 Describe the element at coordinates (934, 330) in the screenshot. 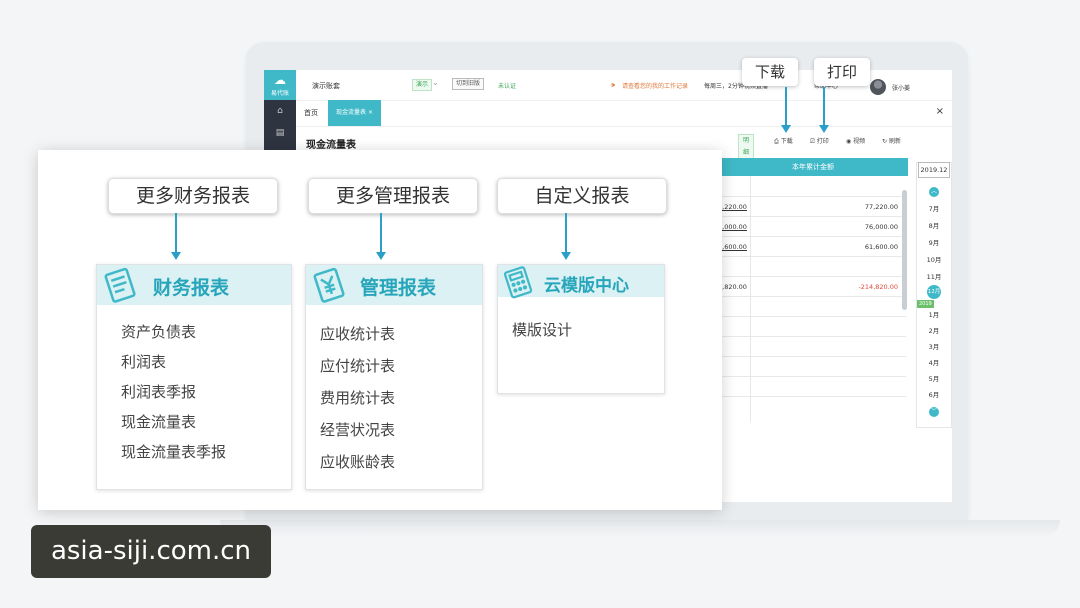

I see `month-item: 2月` at that location.